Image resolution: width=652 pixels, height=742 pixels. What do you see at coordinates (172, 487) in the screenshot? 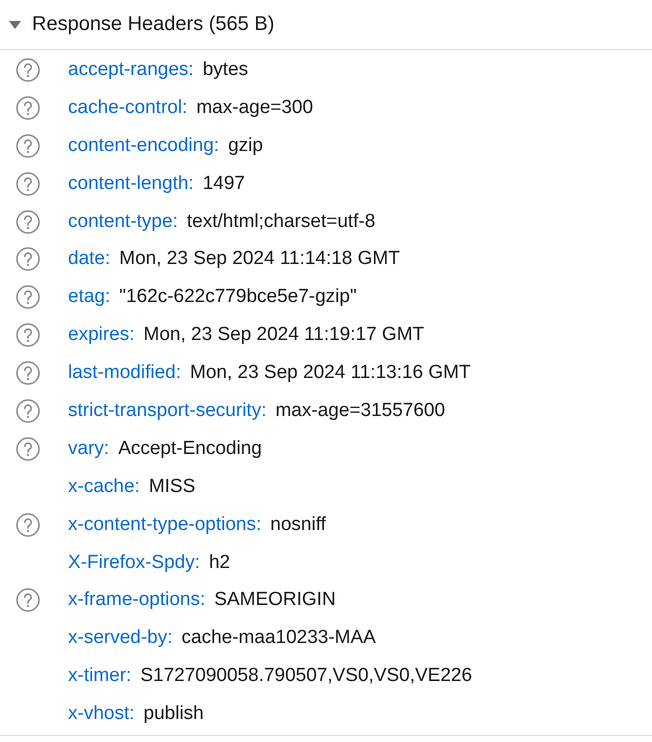
I see `header-value: MISS` at bounding box center [172, 487].